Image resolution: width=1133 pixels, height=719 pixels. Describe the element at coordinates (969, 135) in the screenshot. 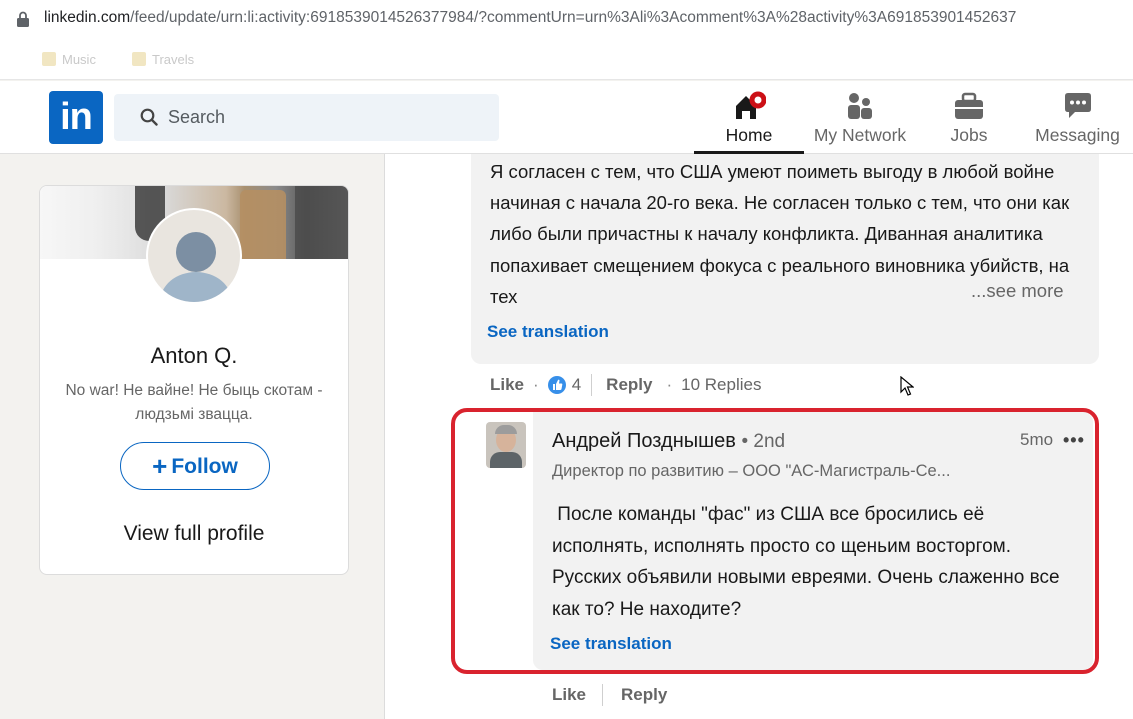

I see `nav-jobs-label: Jobs` at that location.